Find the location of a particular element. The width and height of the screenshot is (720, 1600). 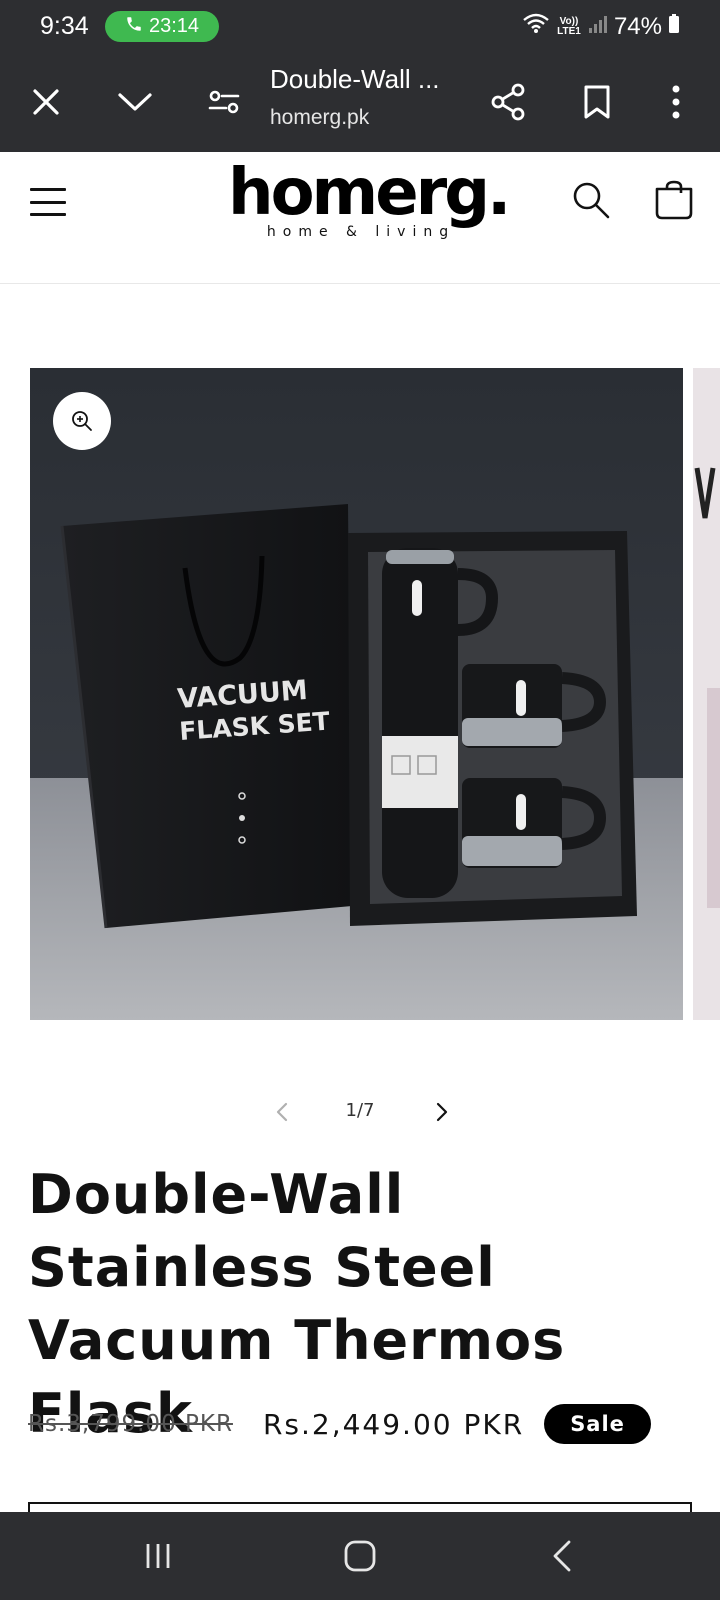

chevron-left-icon is located at coordinates (282, 1112).